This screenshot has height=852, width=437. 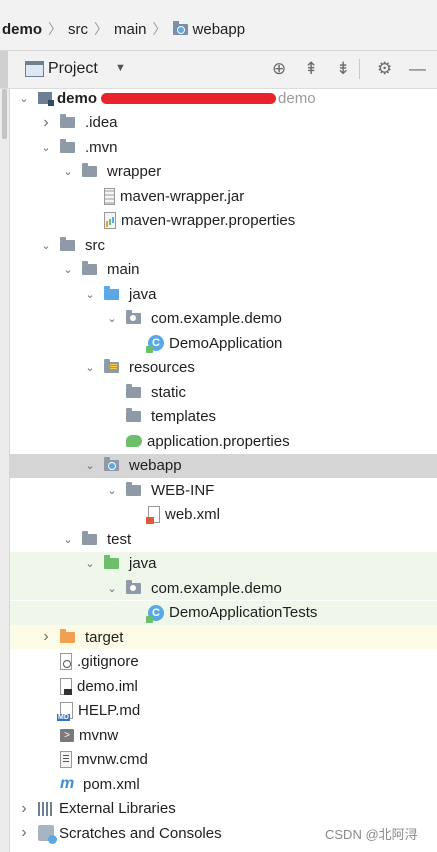 I want to click on breadcrumb-item-src: src, so click(x=78, y=29).